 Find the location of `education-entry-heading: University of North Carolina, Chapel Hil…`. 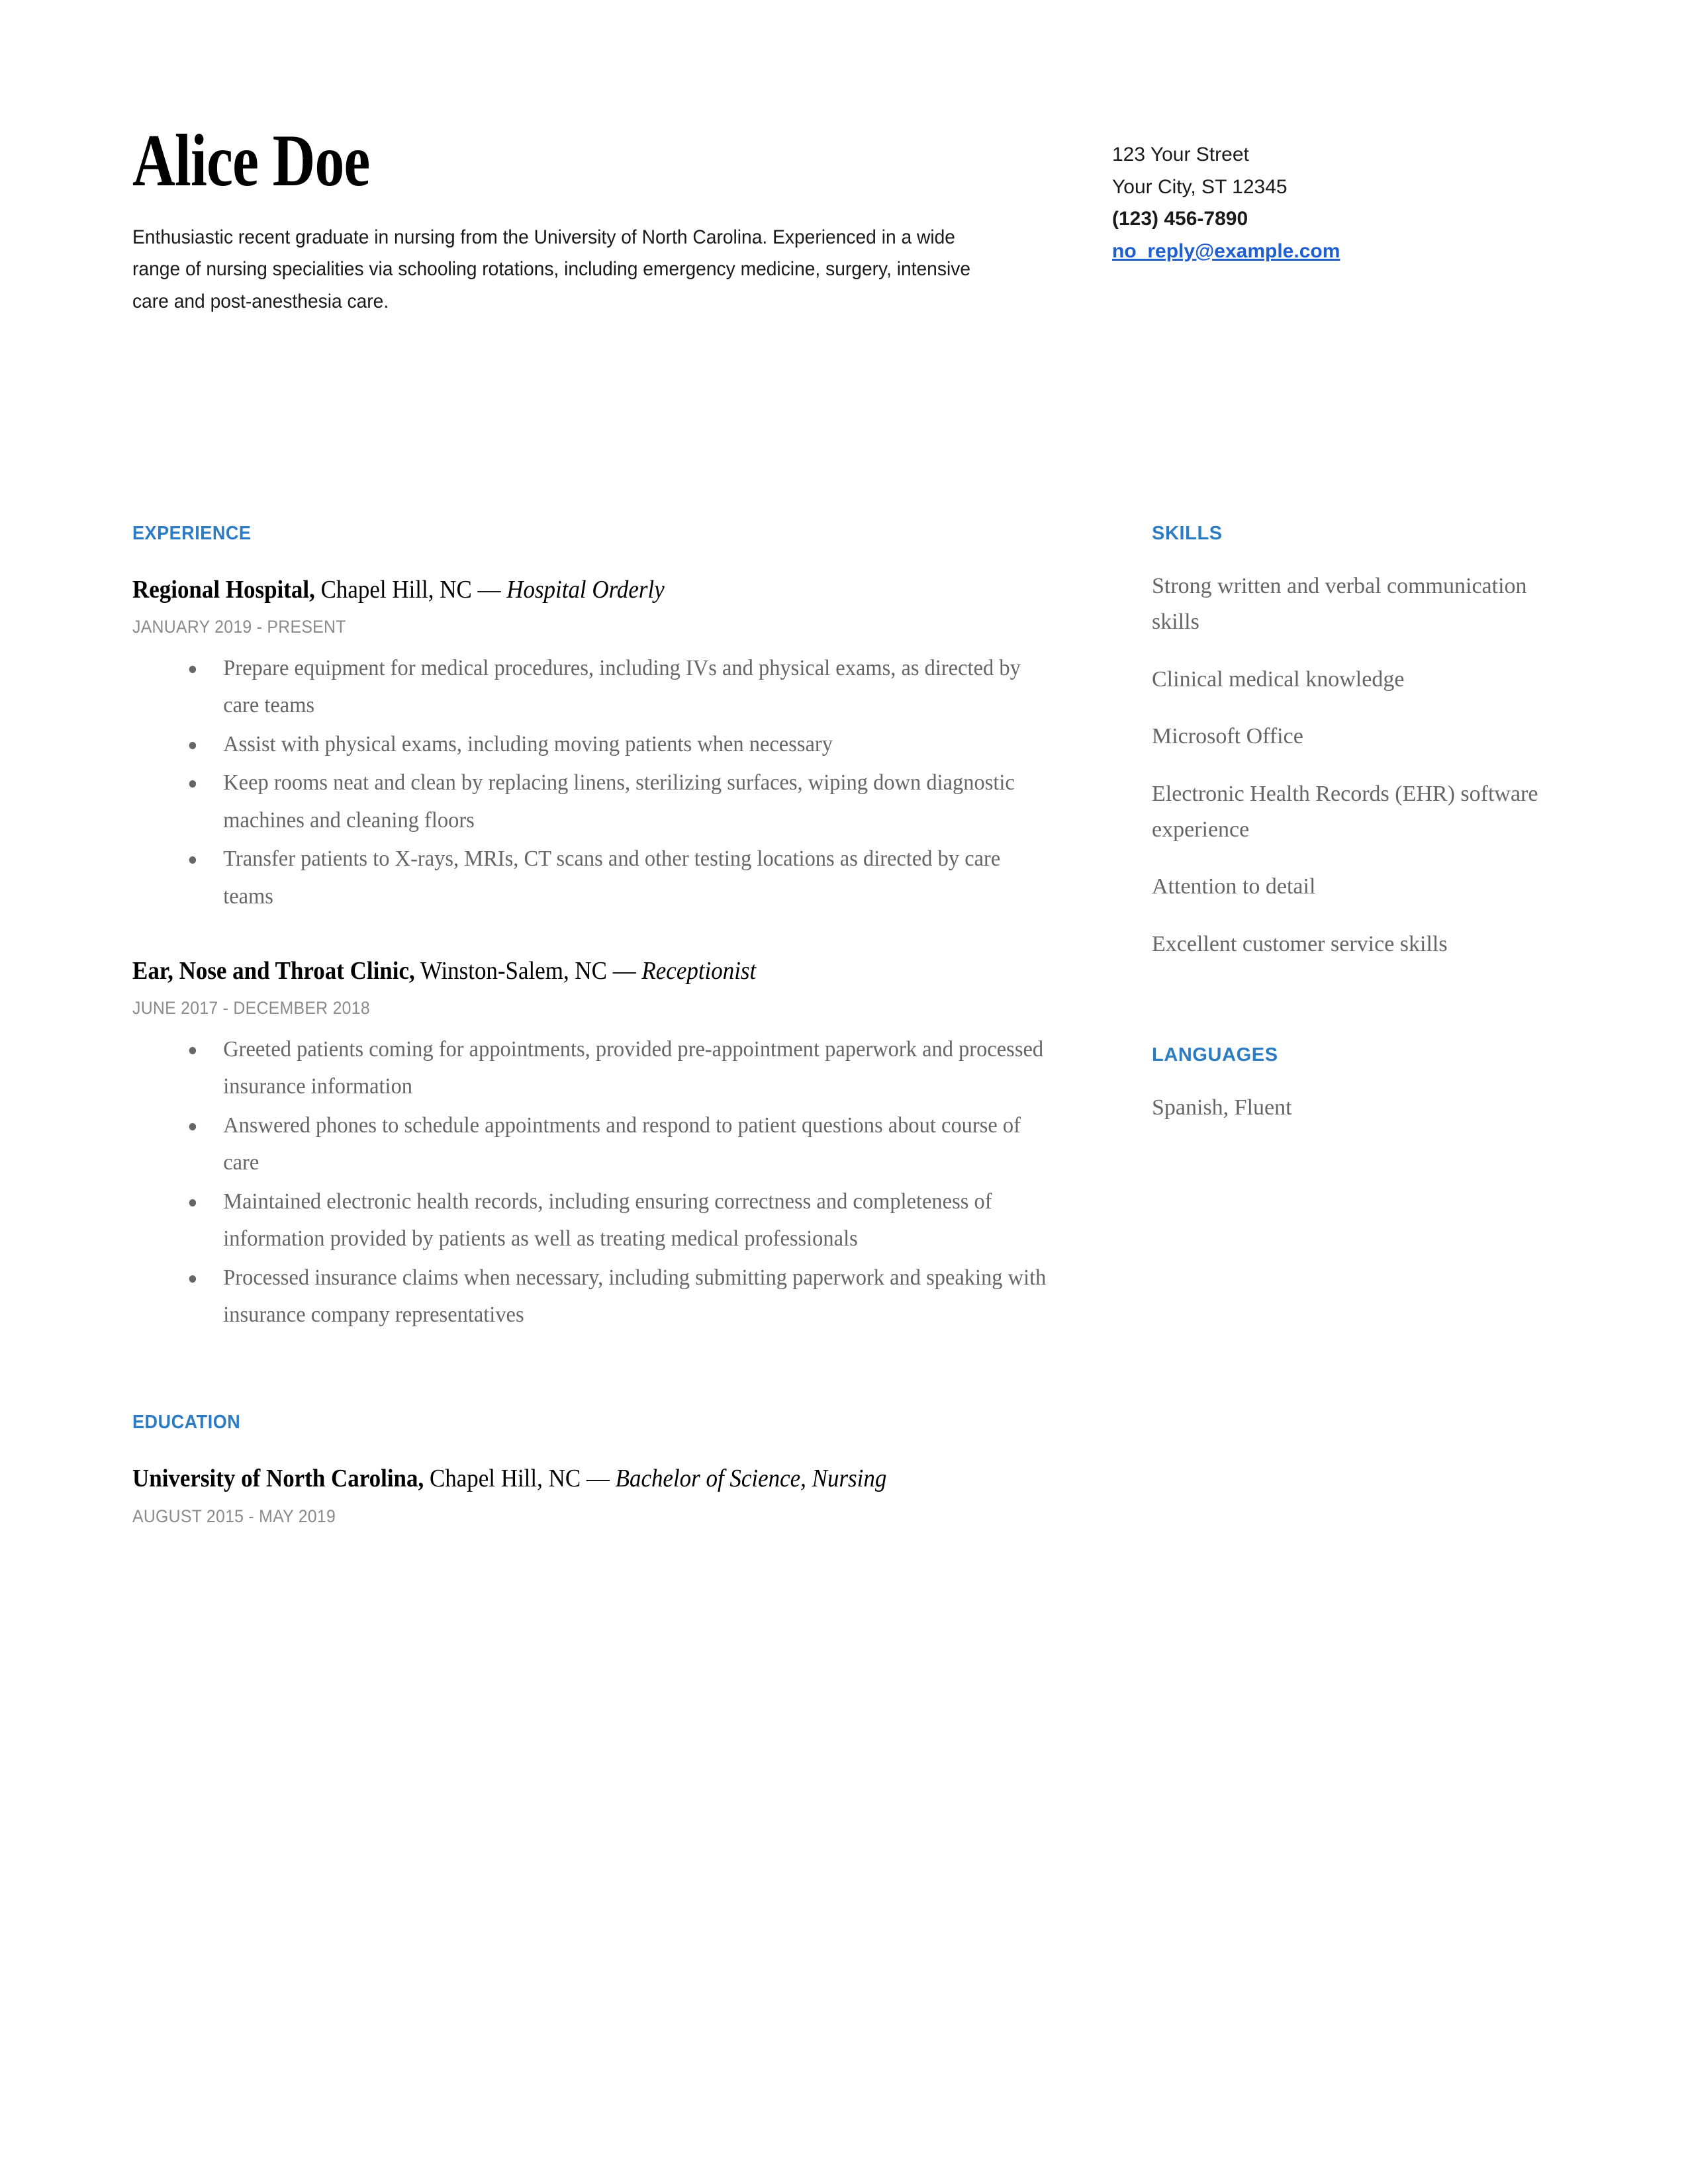

education-entry-heading: University of North Carolina, Chapel Hil… is located at coordinates (583, 1479).